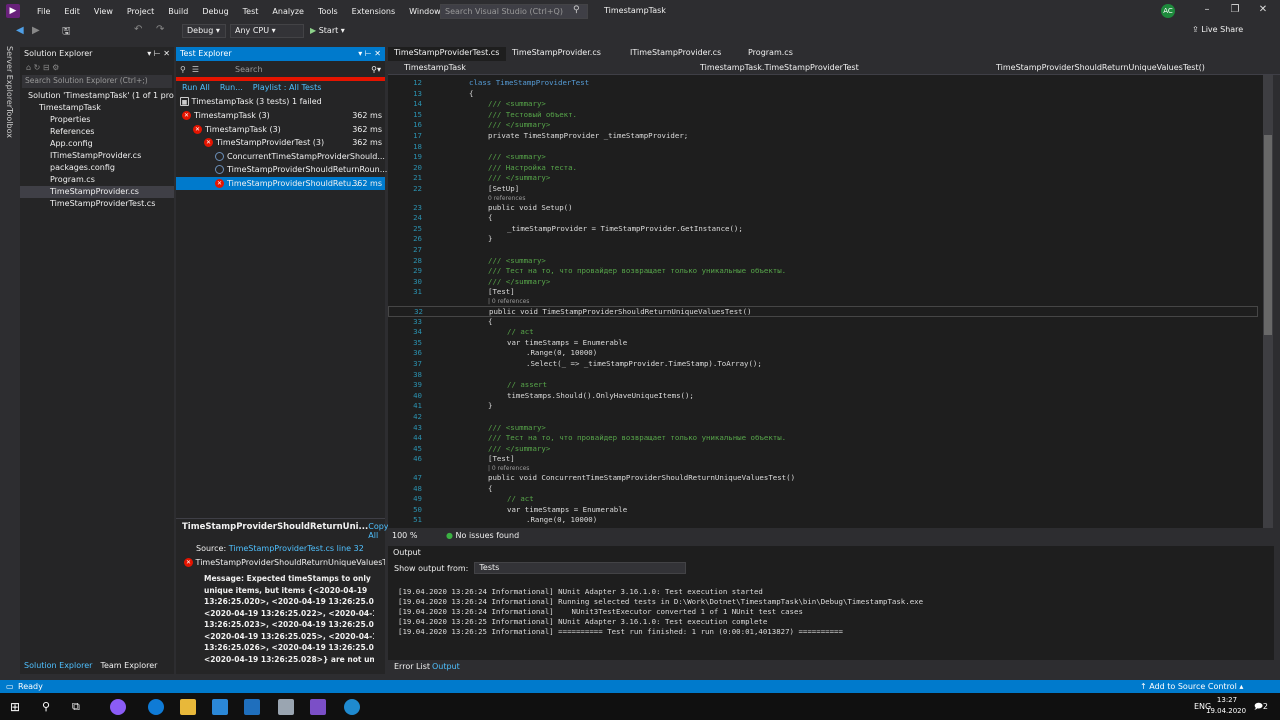 The image size is (1280, 720). Describe the element at coordinates (43, 11) in the screenshot. I see `menu-item-file: File` at that location.